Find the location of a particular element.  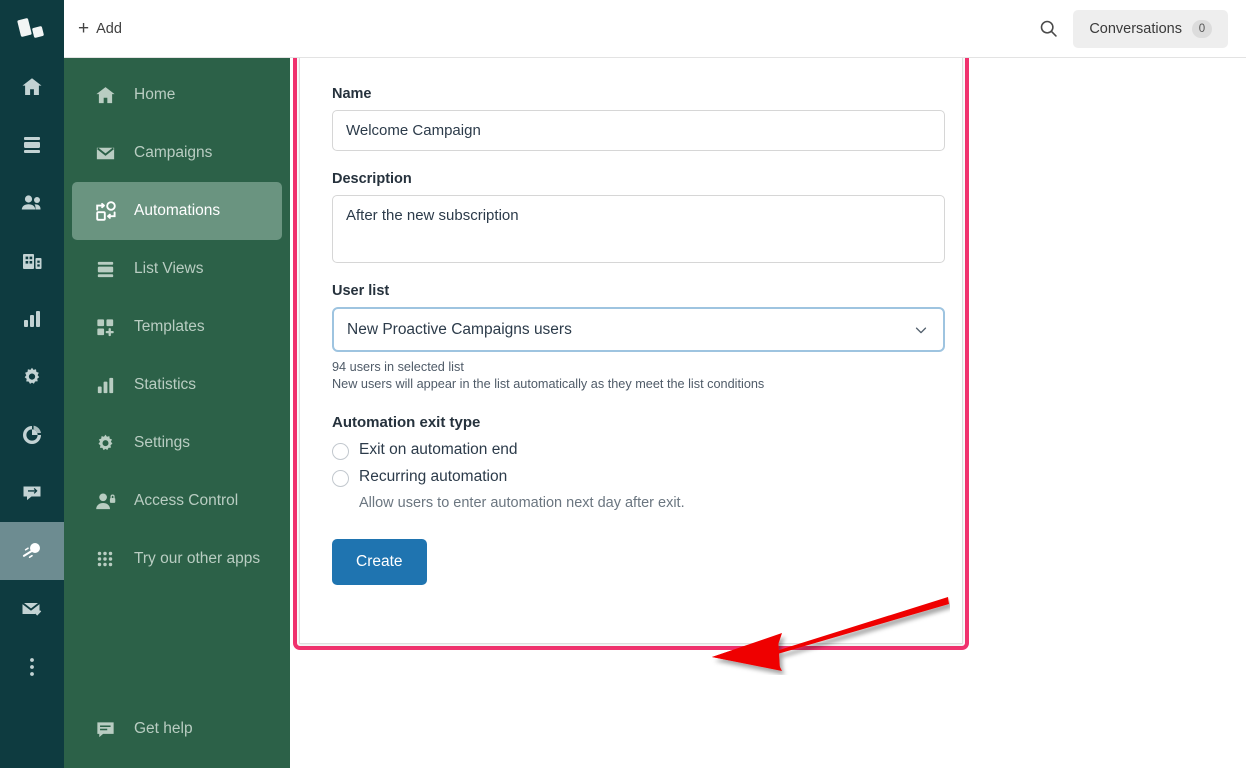

sidebar-item-label: Home is located at coordinates (155, 94).